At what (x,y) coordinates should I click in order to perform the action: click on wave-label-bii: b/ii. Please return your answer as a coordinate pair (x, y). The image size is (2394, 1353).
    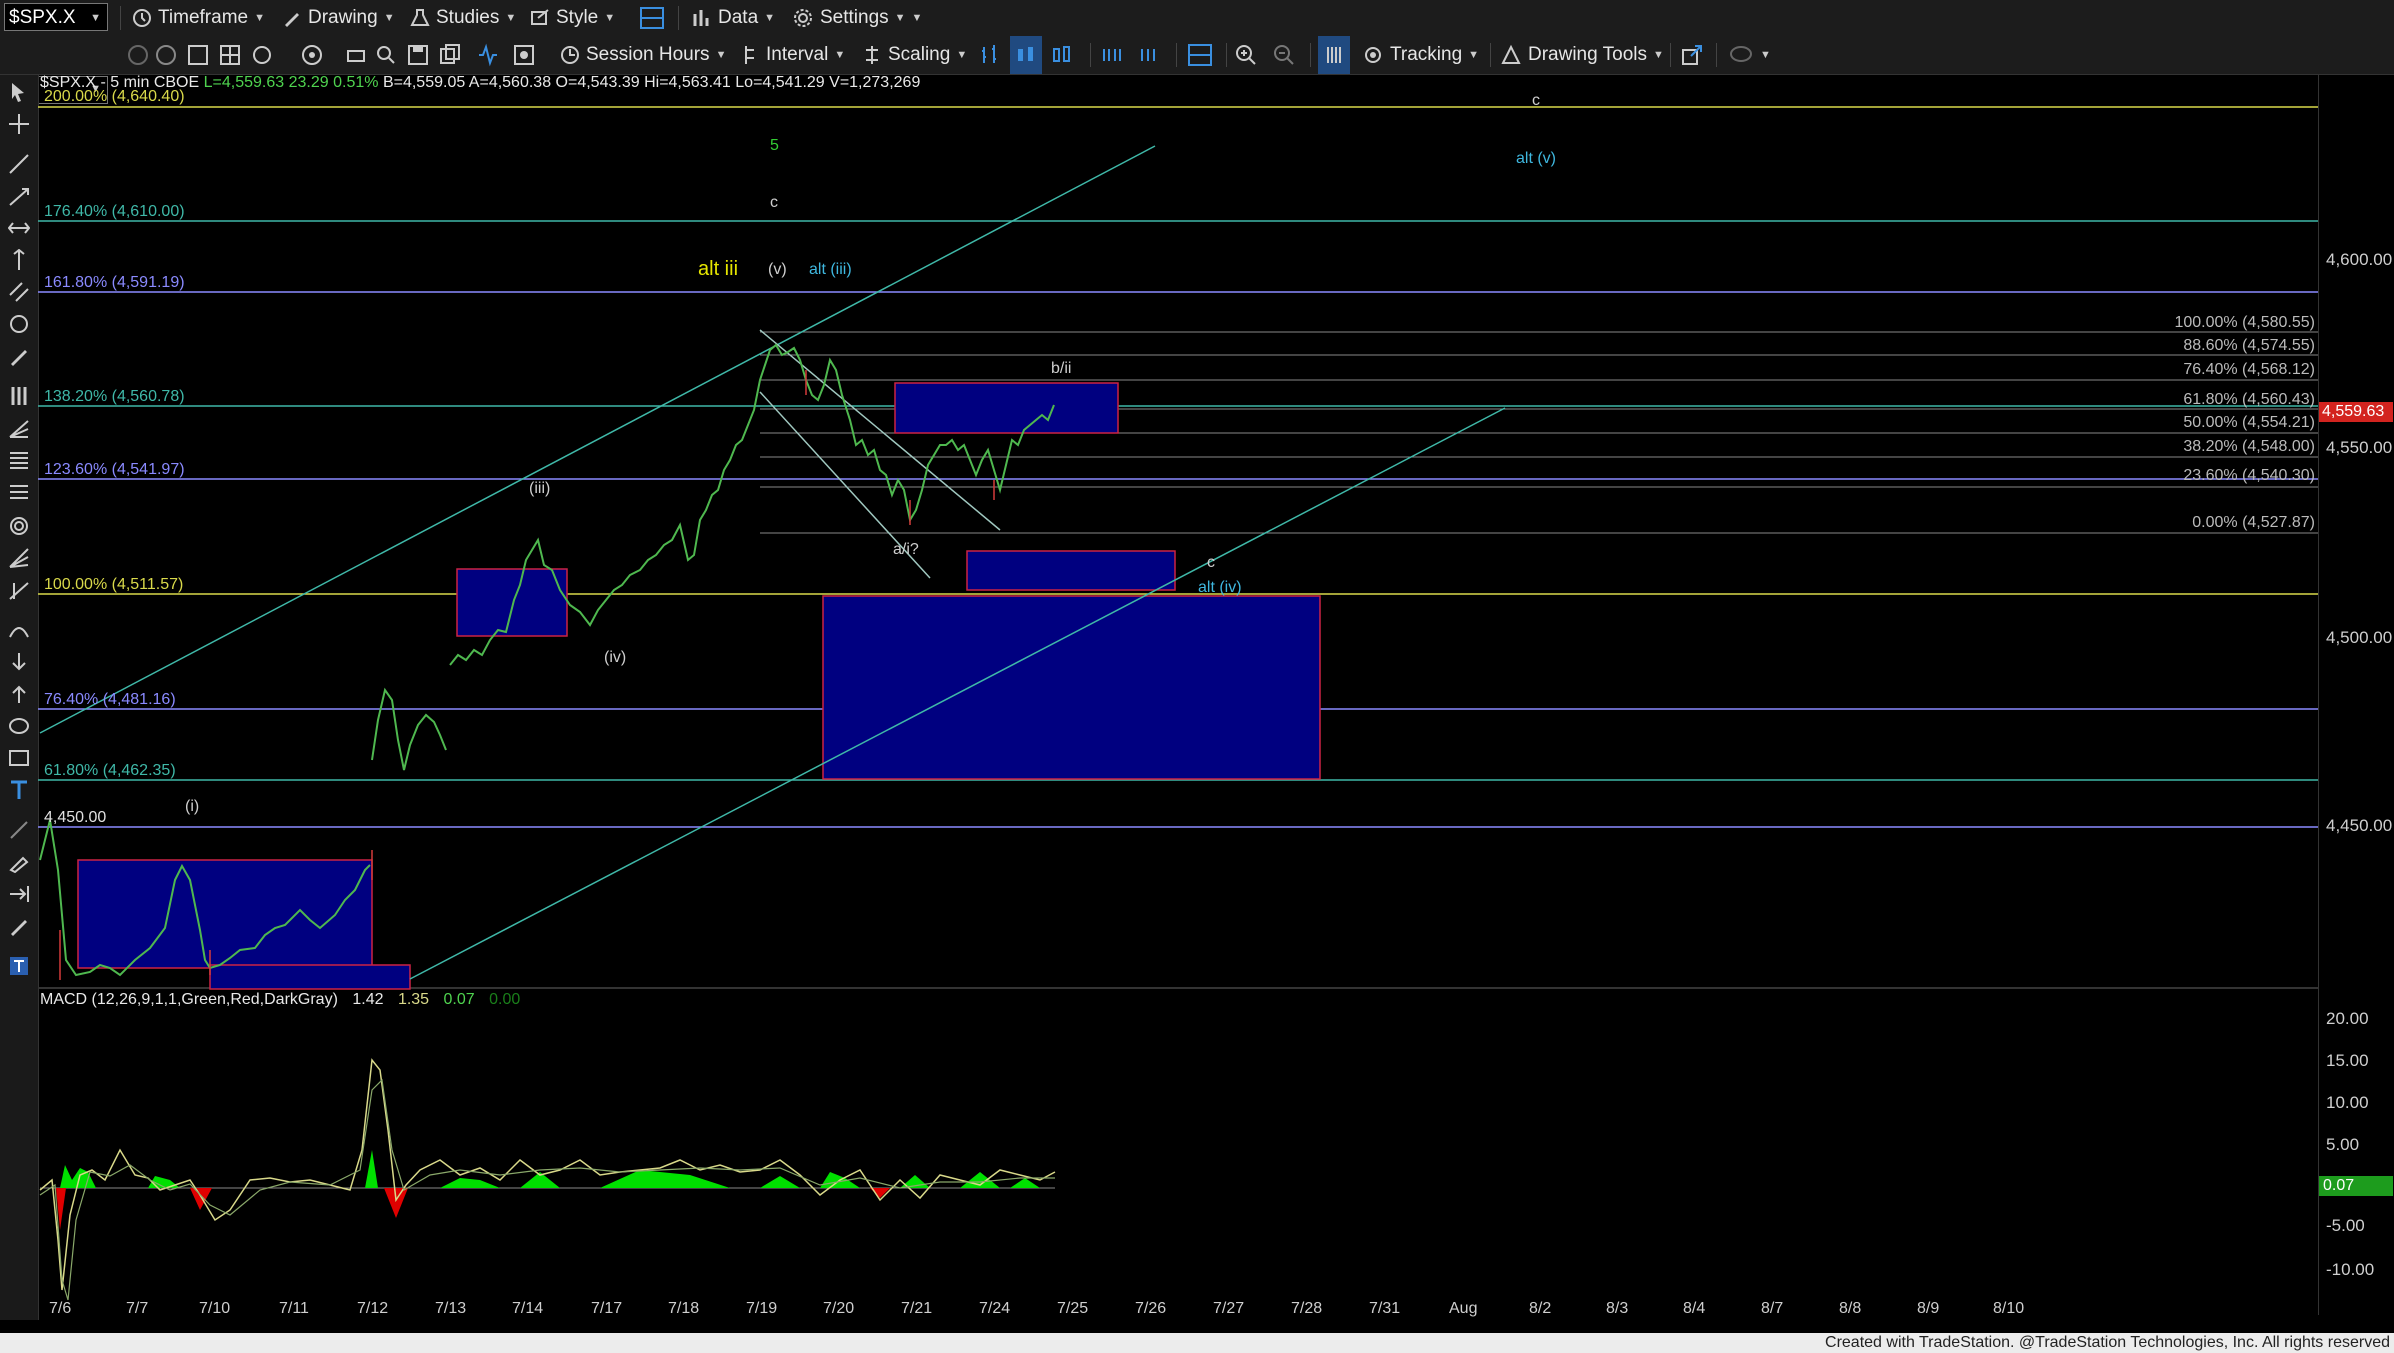
    Looking at the image, I should click on (1061, 368).